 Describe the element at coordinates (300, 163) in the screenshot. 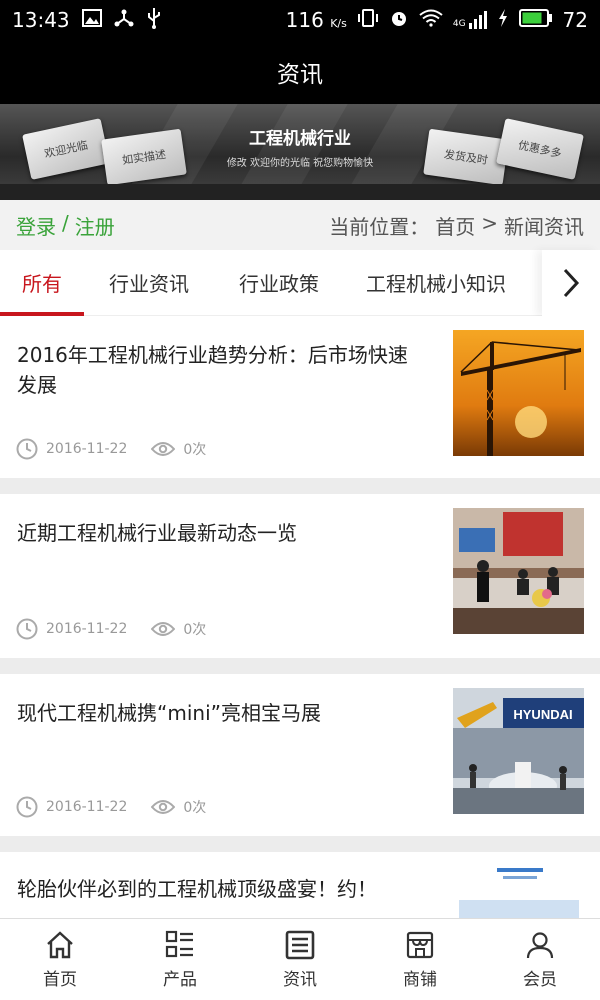

I see `banner-subtitle: 修改 欢迎你的光临 祝您购物愉快` at that location.